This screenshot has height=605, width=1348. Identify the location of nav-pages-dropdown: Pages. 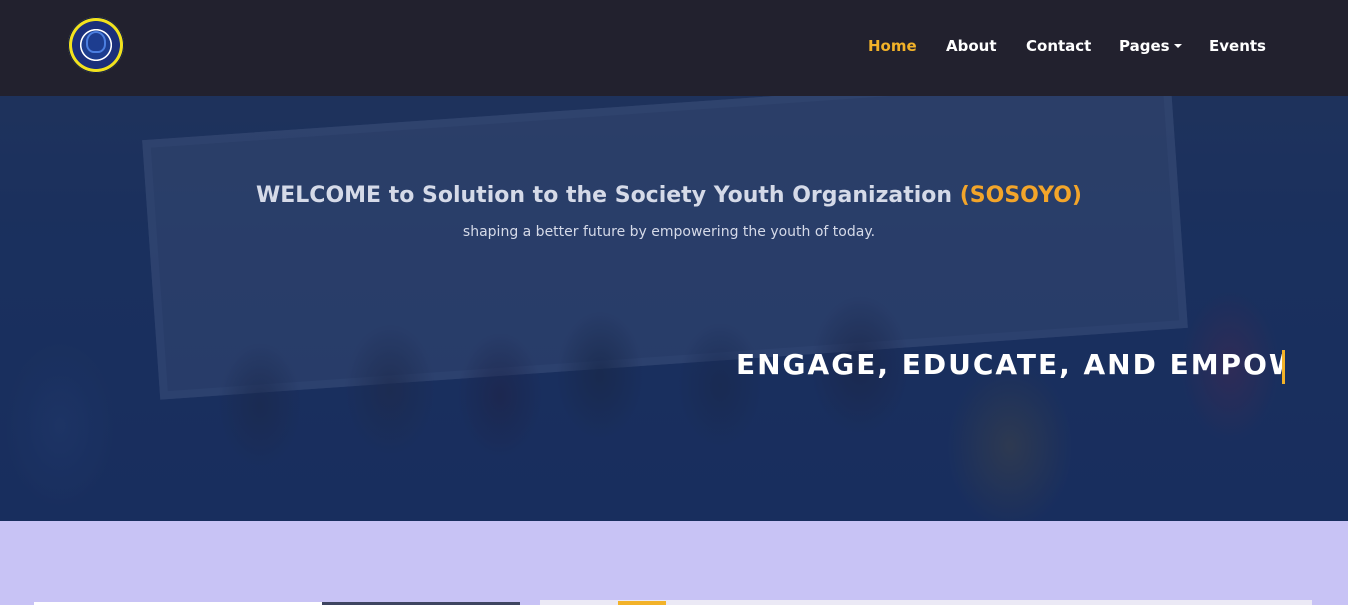
(1150, 46).